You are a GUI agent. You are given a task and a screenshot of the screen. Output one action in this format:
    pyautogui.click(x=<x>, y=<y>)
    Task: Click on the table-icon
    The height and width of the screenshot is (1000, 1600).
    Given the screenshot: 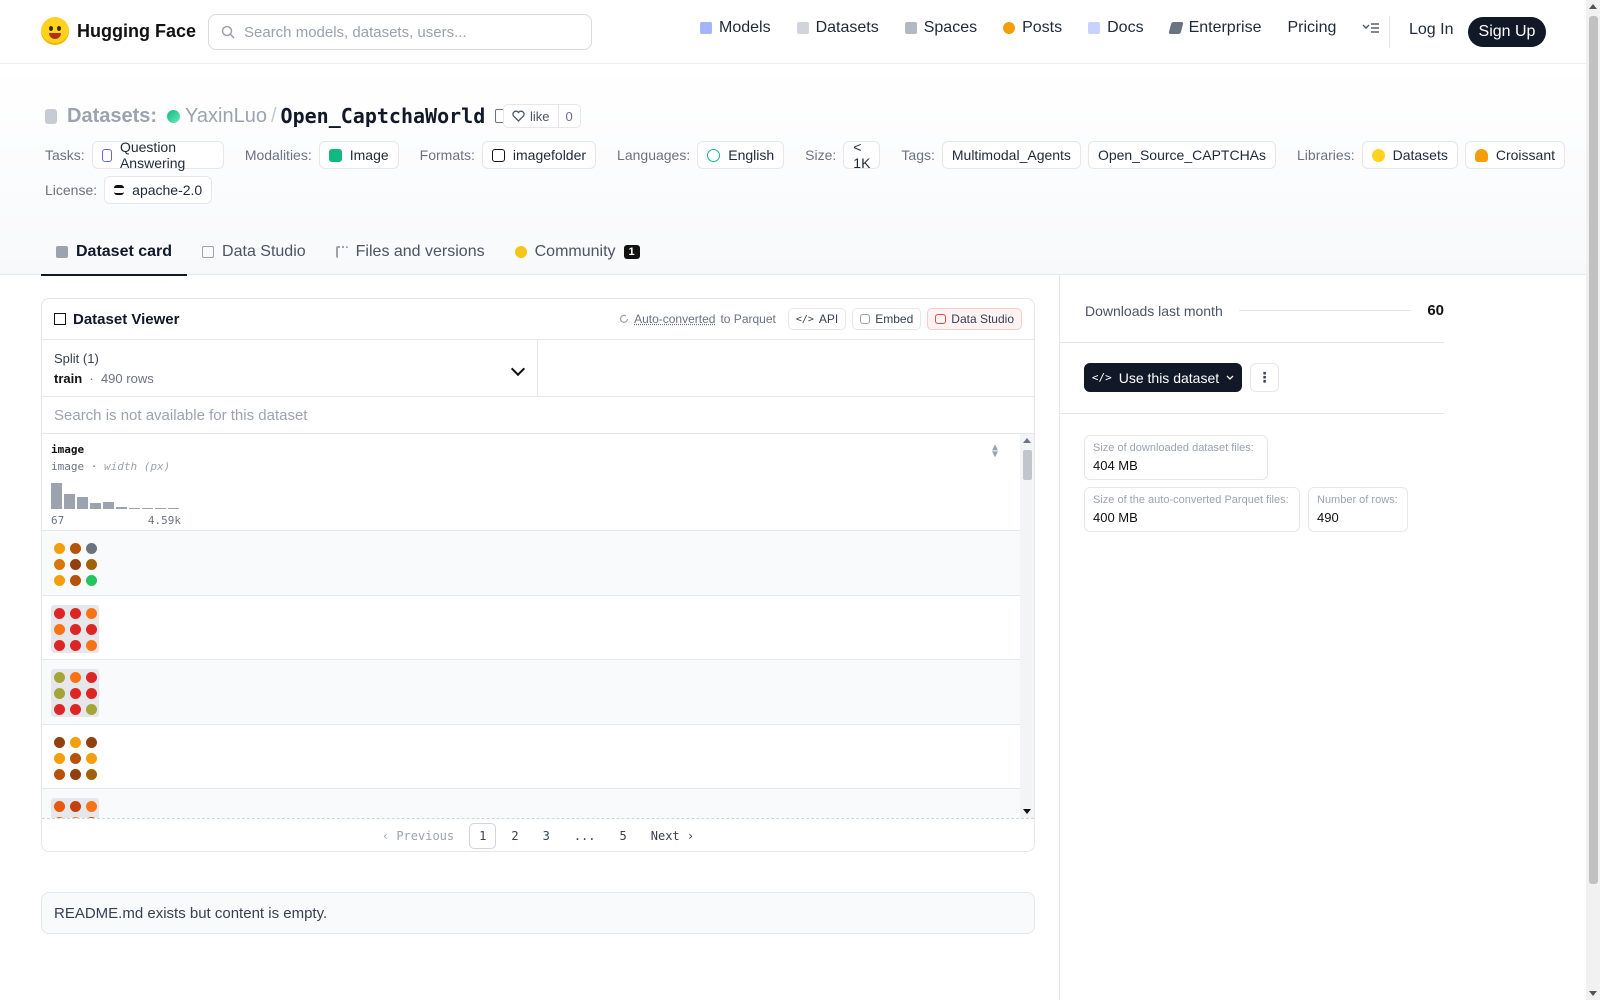 What is the action you would take?
    pyautogui.click(x=208, y=252)
    